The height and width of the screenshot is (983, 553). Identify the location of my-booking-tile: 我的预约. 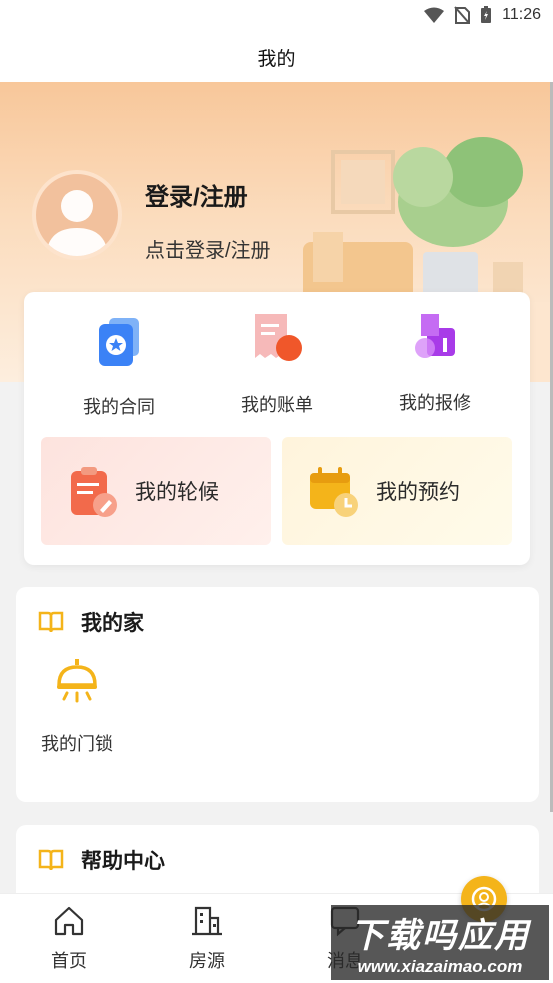
(397, 491).